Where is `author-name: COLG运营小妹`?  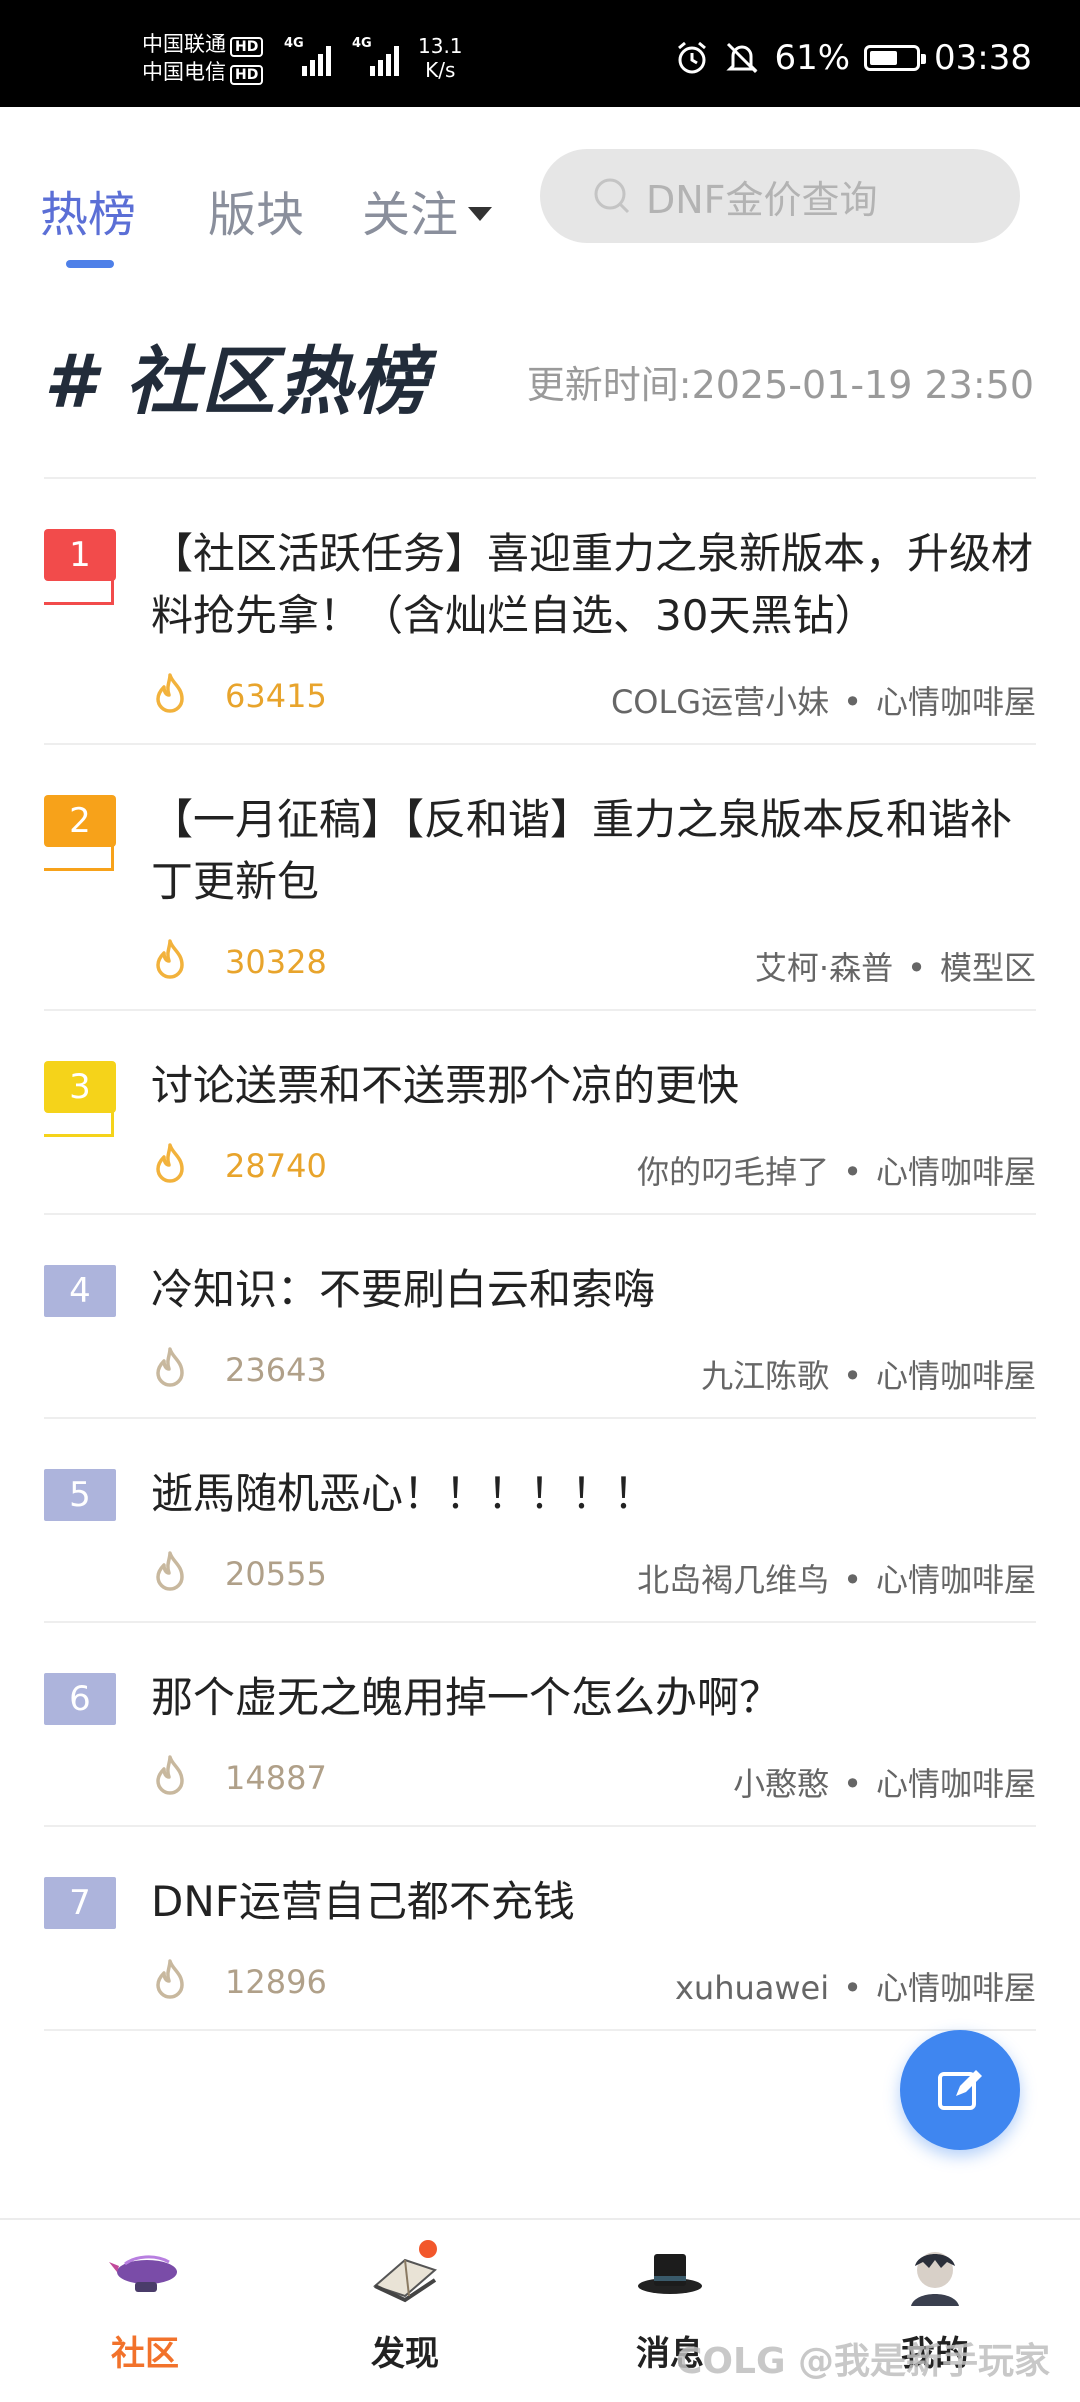 author-name: COLG运营小妹 is located at coordinates (720, 702).